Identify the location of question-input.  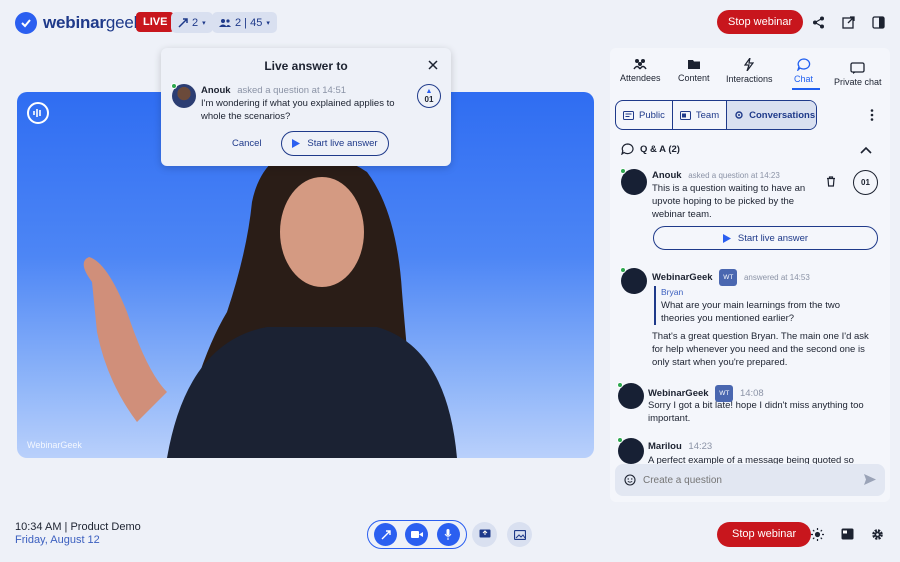
(748, 480).